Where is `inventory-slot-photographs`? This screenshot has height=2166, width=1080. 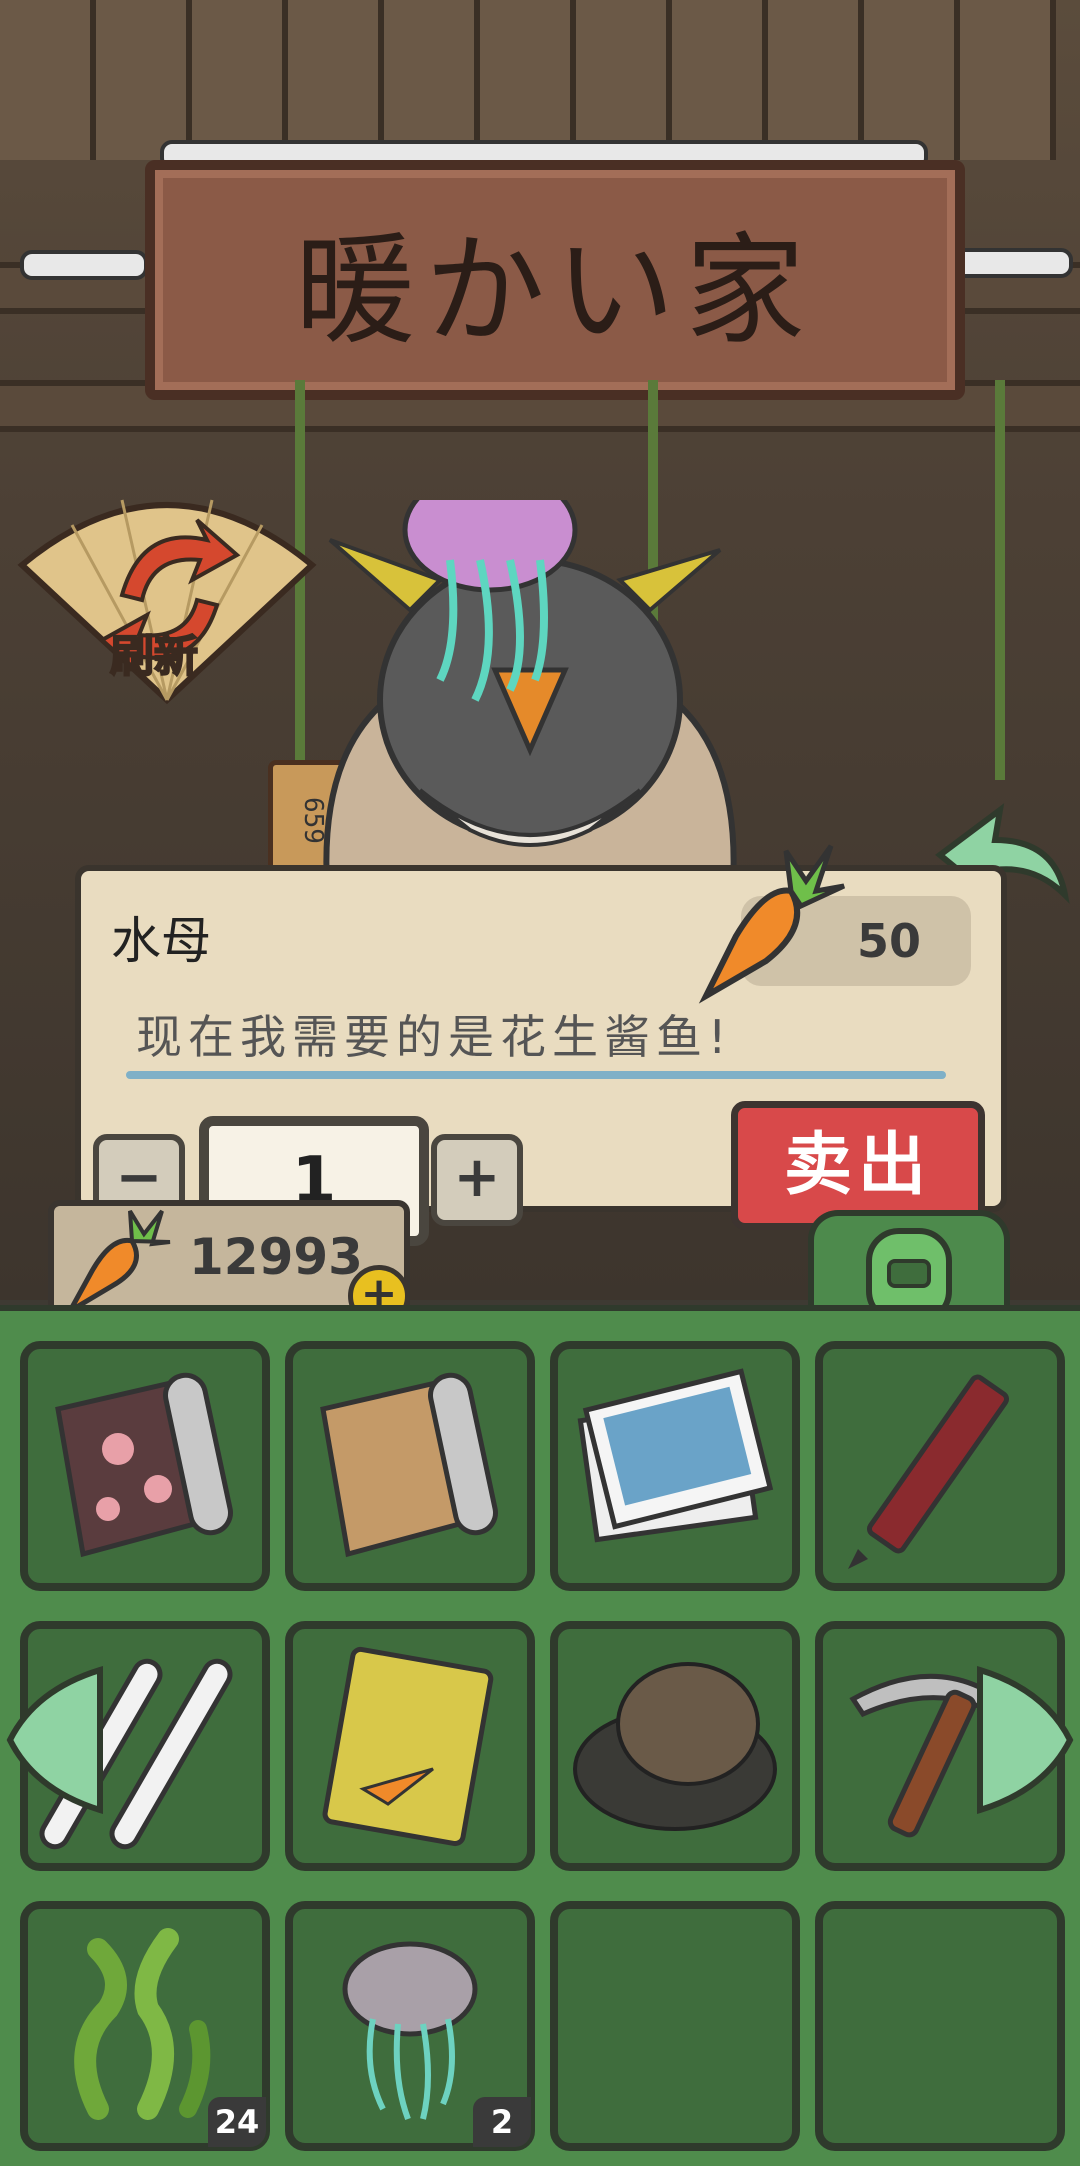
inventory-slot-photographs is located at coordinates (675, 1466).